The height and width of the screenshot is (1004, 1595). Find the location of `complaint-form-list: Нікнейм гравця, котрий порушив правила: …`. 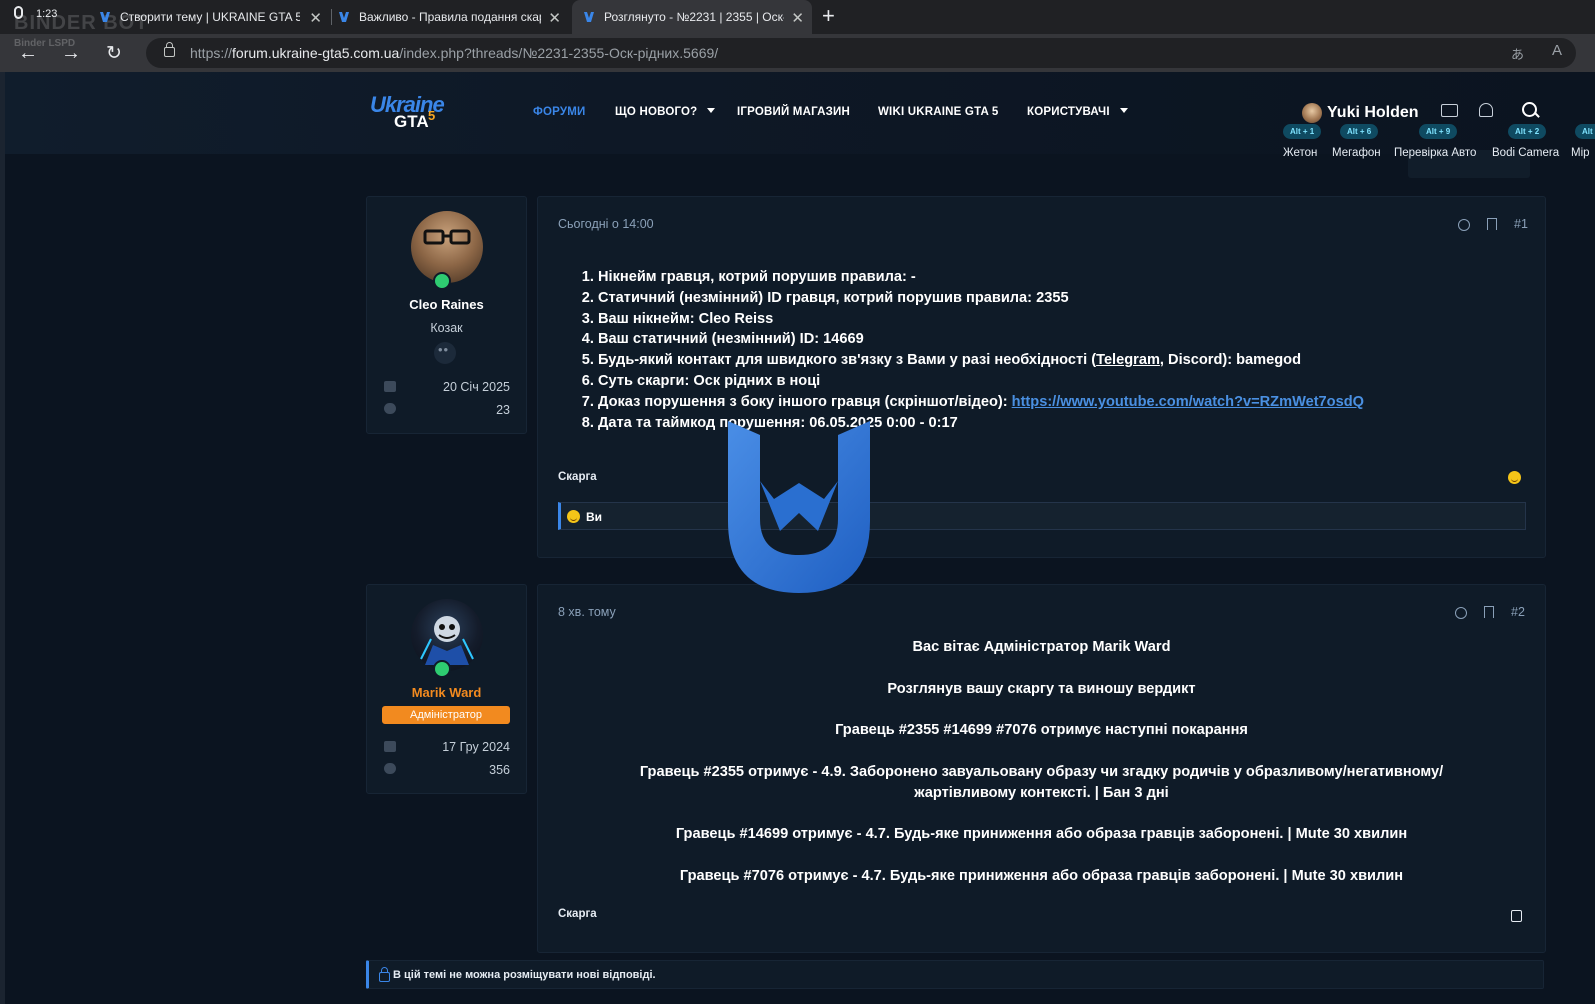

complaint-form-list: Нікнейм гравця, котрий порушив правила: … is located at coordinates (971, 350).